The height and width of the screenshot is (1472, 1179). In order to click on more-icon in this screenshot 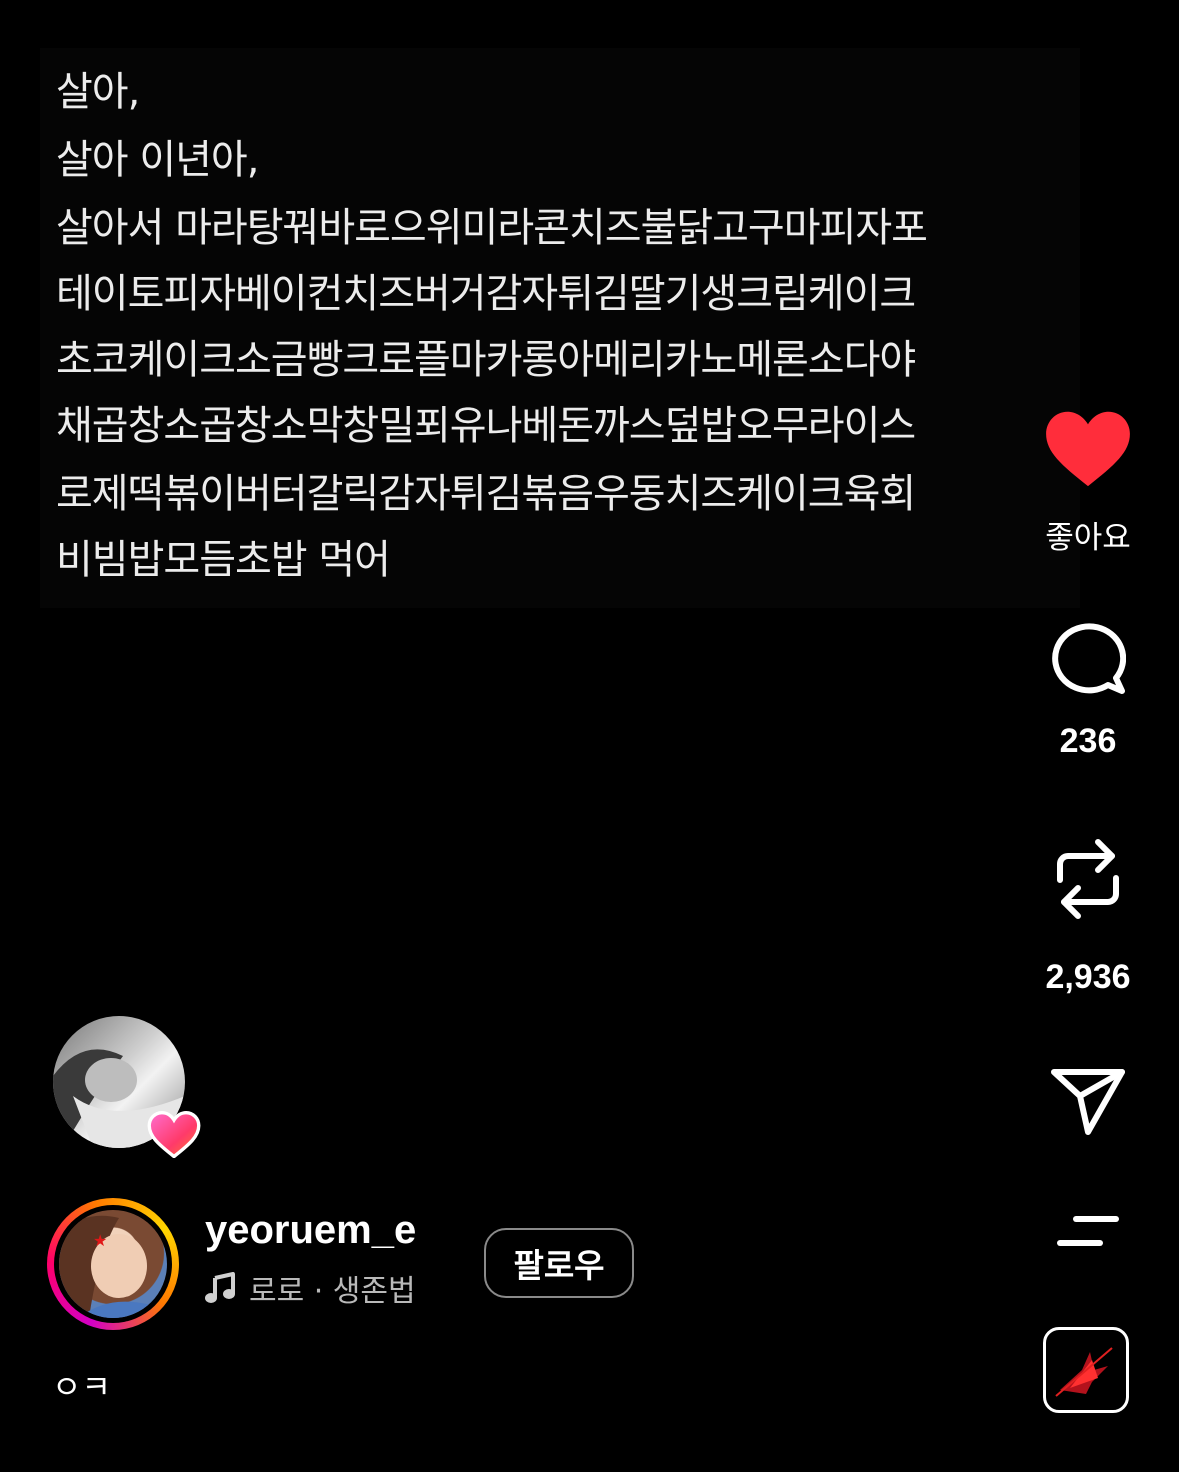, I will do `click(1088, 1231)`.